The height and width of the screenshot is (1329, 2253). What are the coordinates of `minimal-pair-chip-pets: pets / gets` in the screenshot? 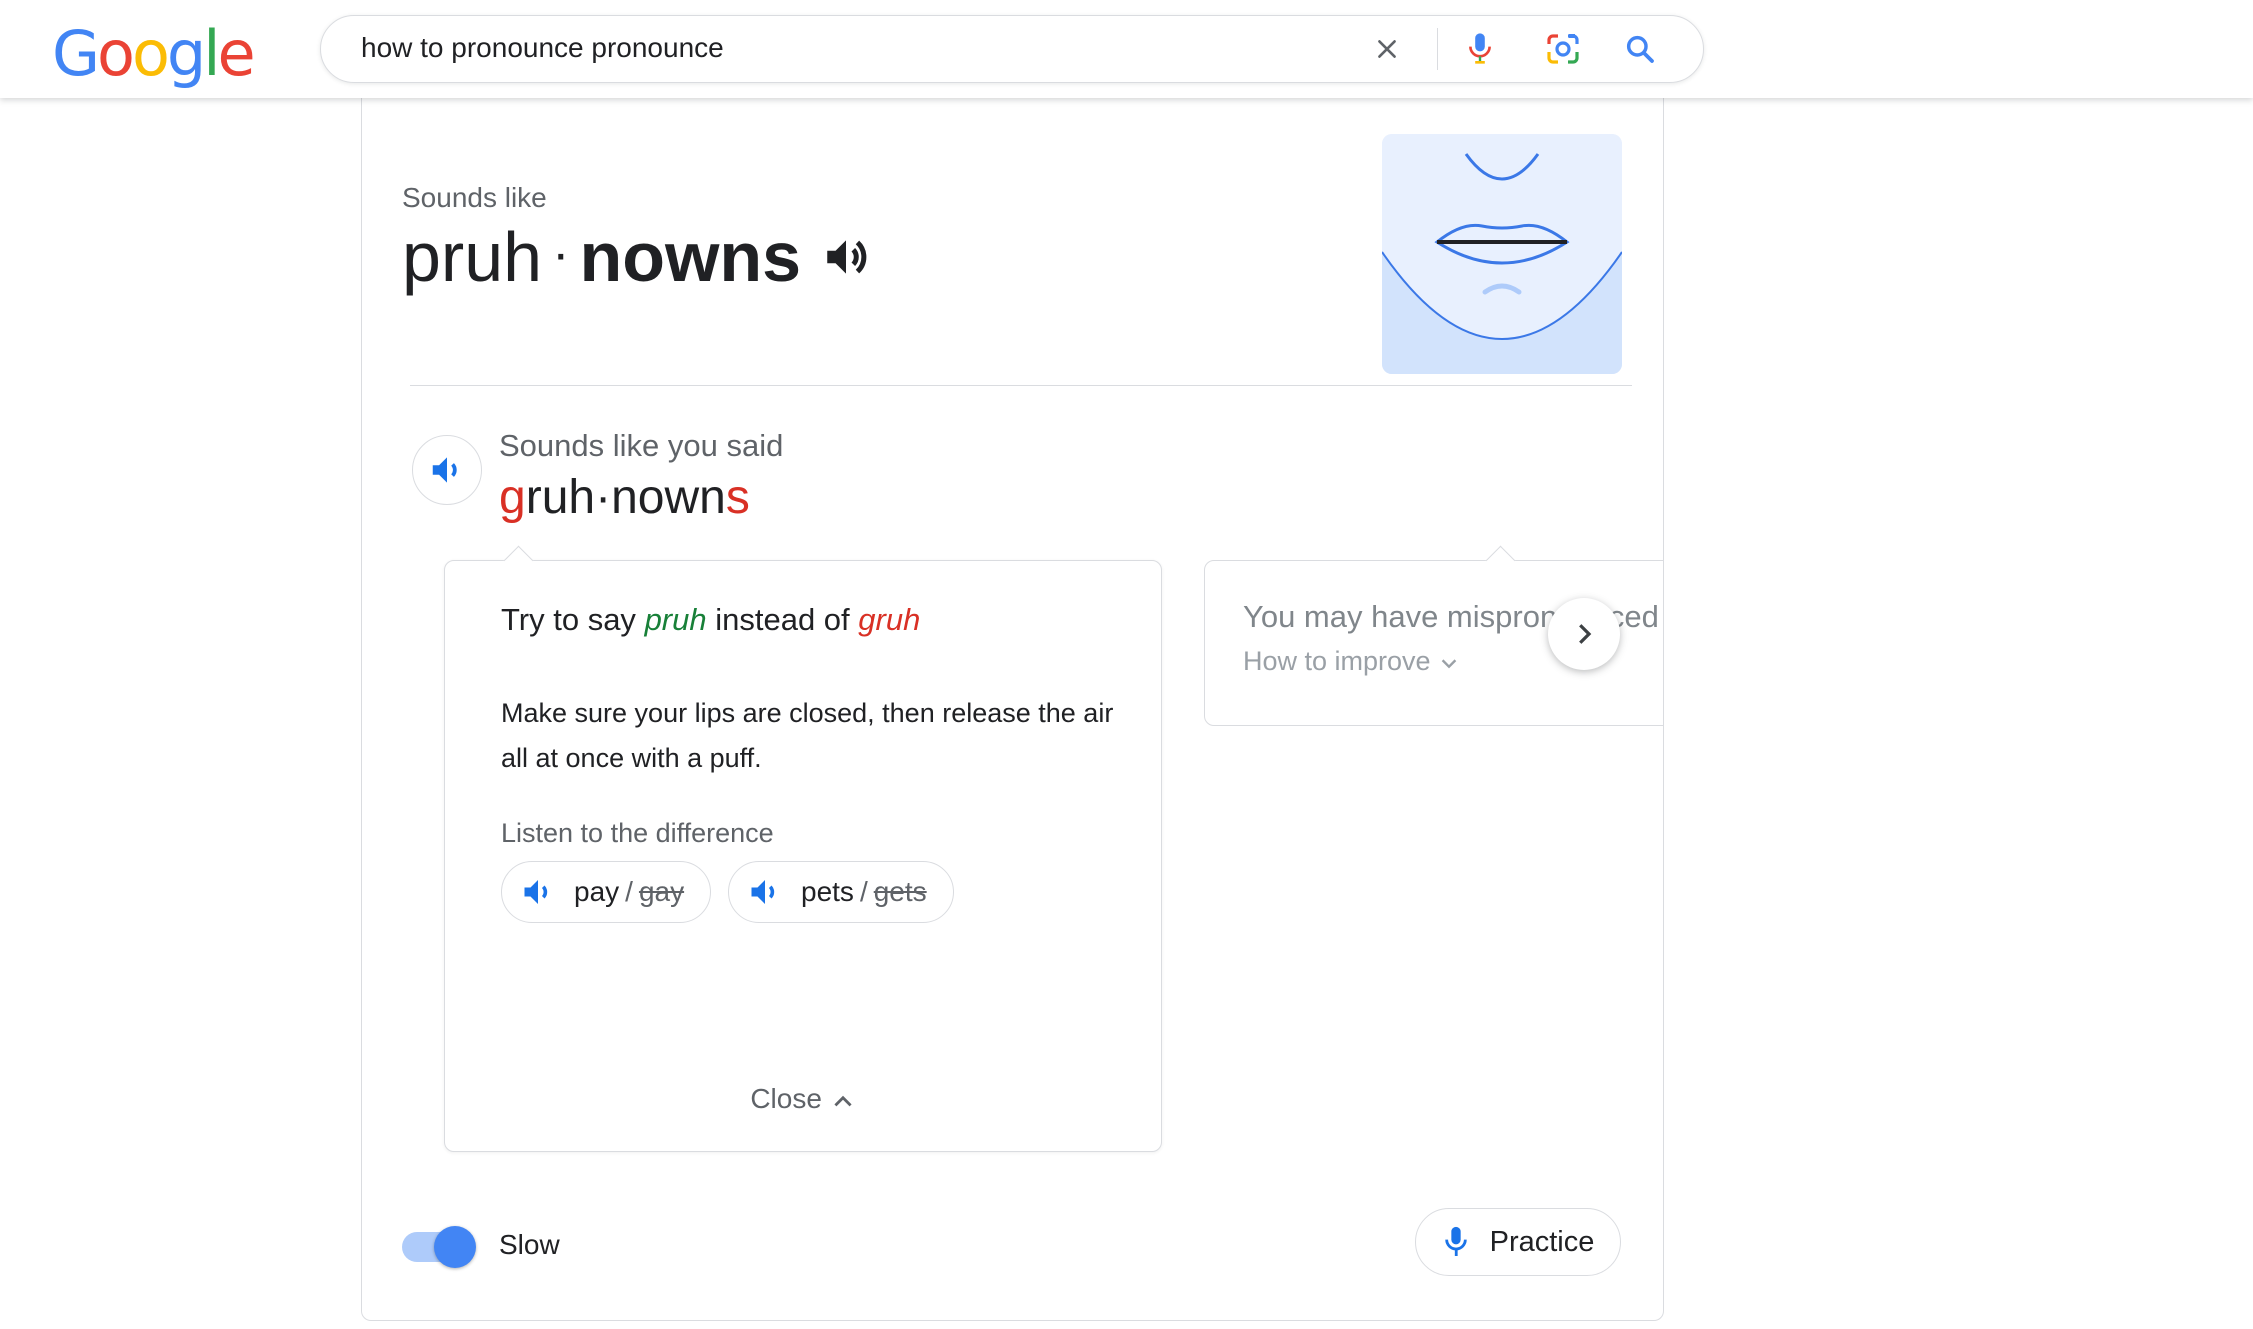 It's located at (841, 892).